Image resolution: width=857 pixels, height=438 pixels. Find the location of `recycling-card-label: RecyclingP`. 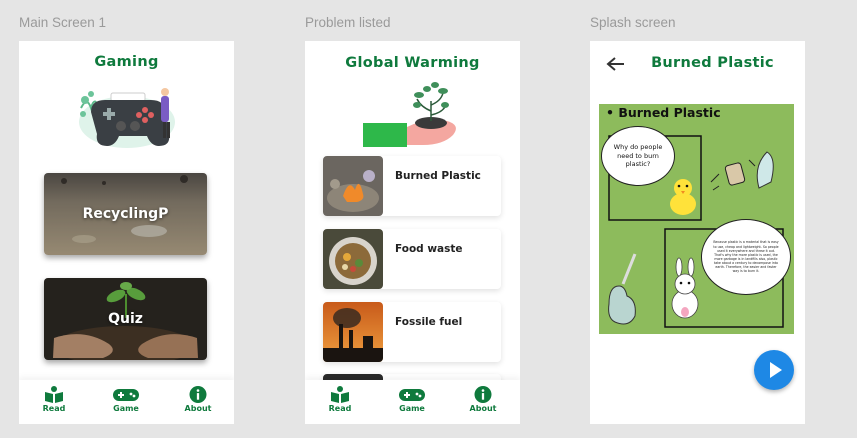

recycling-card-label: RecyclingP is located at coordinates (125, 214).